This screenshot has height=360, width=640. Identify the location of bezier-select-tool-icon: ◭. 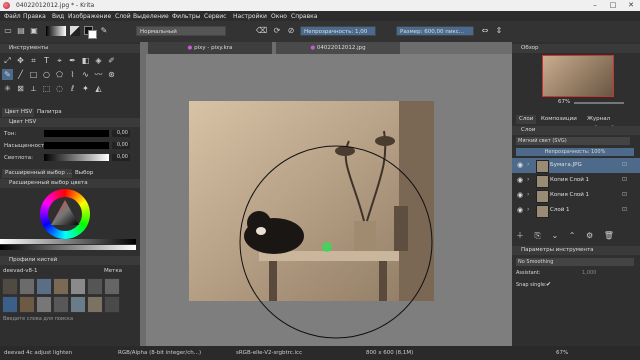
(98, 88).